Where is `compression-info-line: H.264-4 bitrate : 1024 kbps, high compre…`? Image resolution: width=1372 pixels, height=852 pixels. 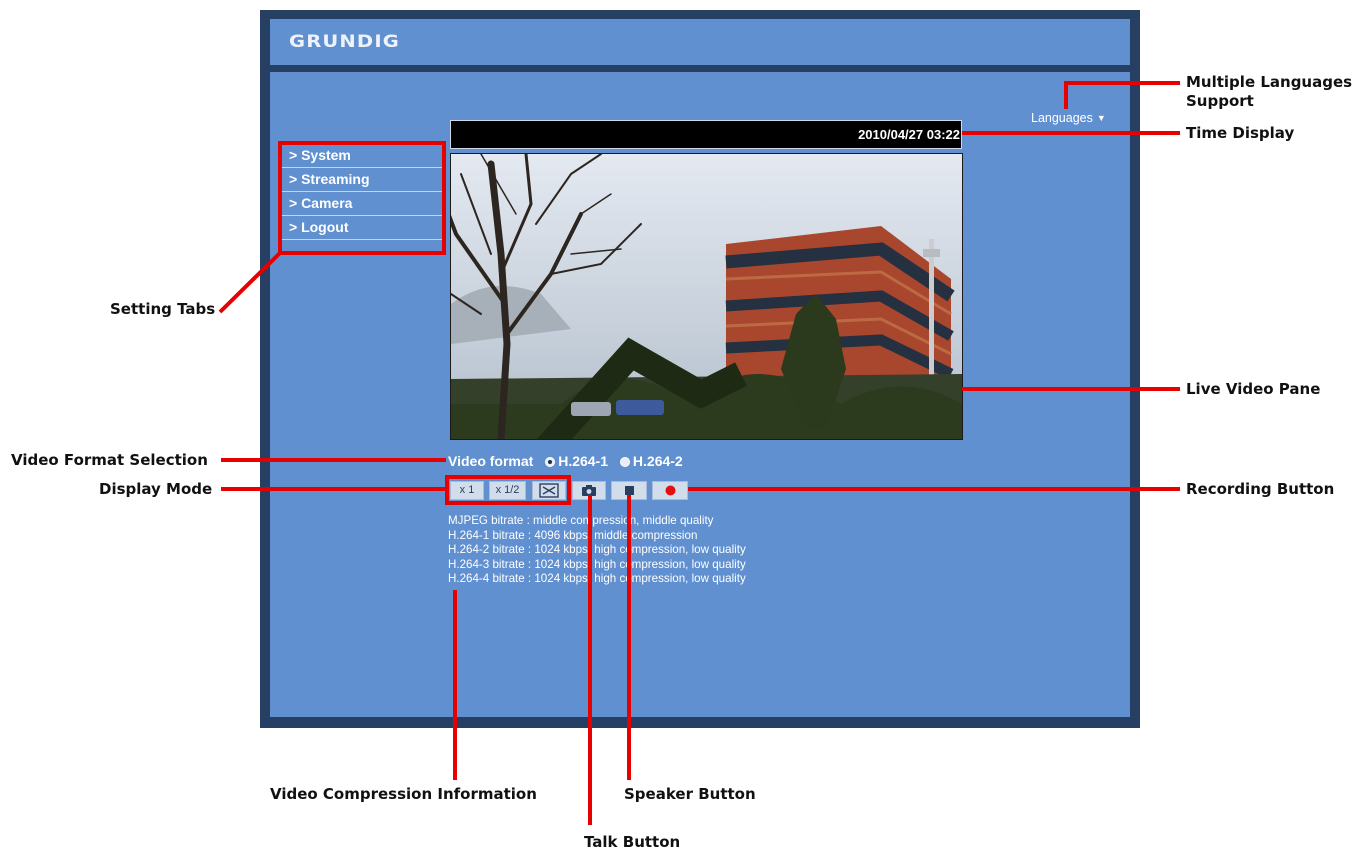 compression-info-line: H.264-4 bitrate : 1024 kbps, high compre… is located at coordinates (597, 578).